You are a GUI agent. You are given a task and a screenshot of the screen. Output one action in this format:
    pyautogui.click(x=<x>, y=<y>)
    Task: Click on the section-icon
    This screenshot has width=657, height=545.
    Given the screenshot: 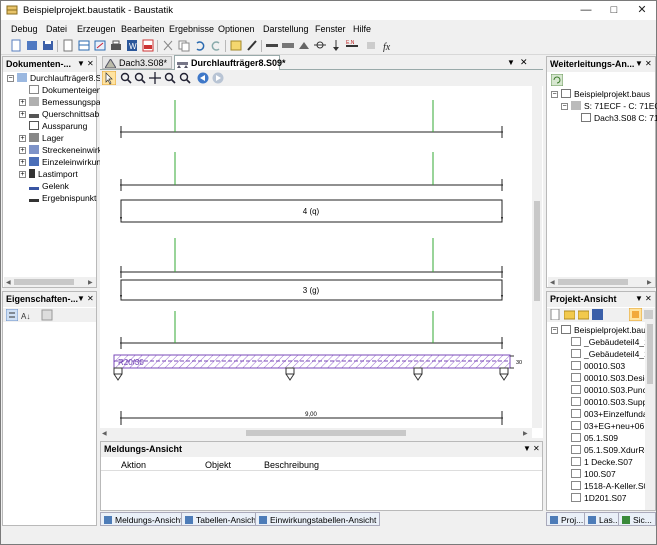 What is the action you would take?
    pyautogui.click(x=288, y=45)
    